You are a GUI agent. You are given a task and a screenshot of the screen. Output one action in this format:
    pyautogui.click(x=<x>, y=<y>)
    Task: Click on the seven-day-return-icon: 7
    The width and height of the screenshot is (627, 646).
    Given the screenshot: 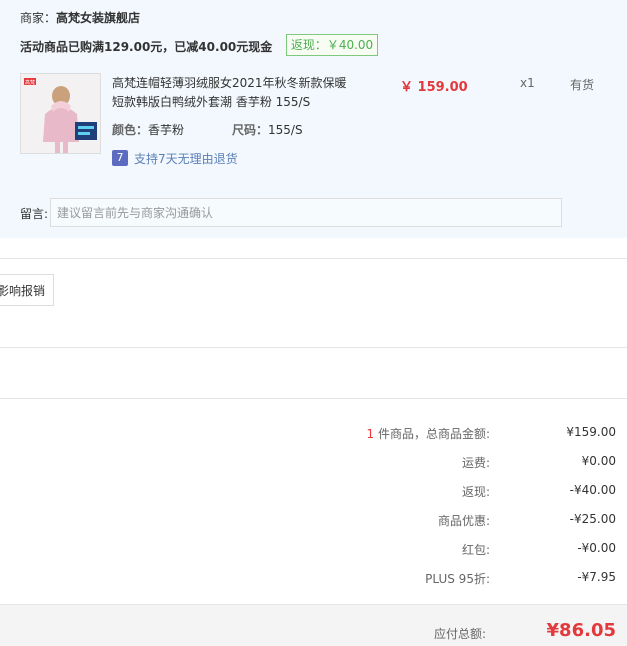 What is the action you would take?
    pyautogui.click(x=120, y=158)
    